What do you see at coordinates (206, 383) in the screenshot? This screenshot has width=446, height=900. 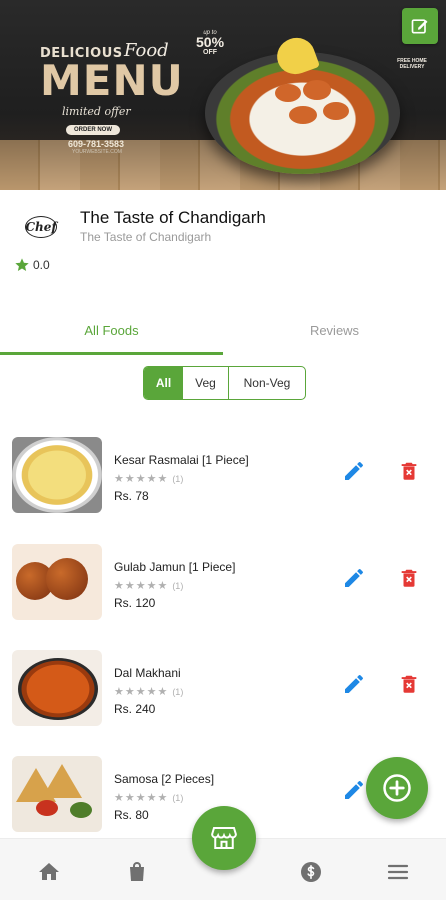 I see `filter-veg: Veg` at bounding box center [206, 383].